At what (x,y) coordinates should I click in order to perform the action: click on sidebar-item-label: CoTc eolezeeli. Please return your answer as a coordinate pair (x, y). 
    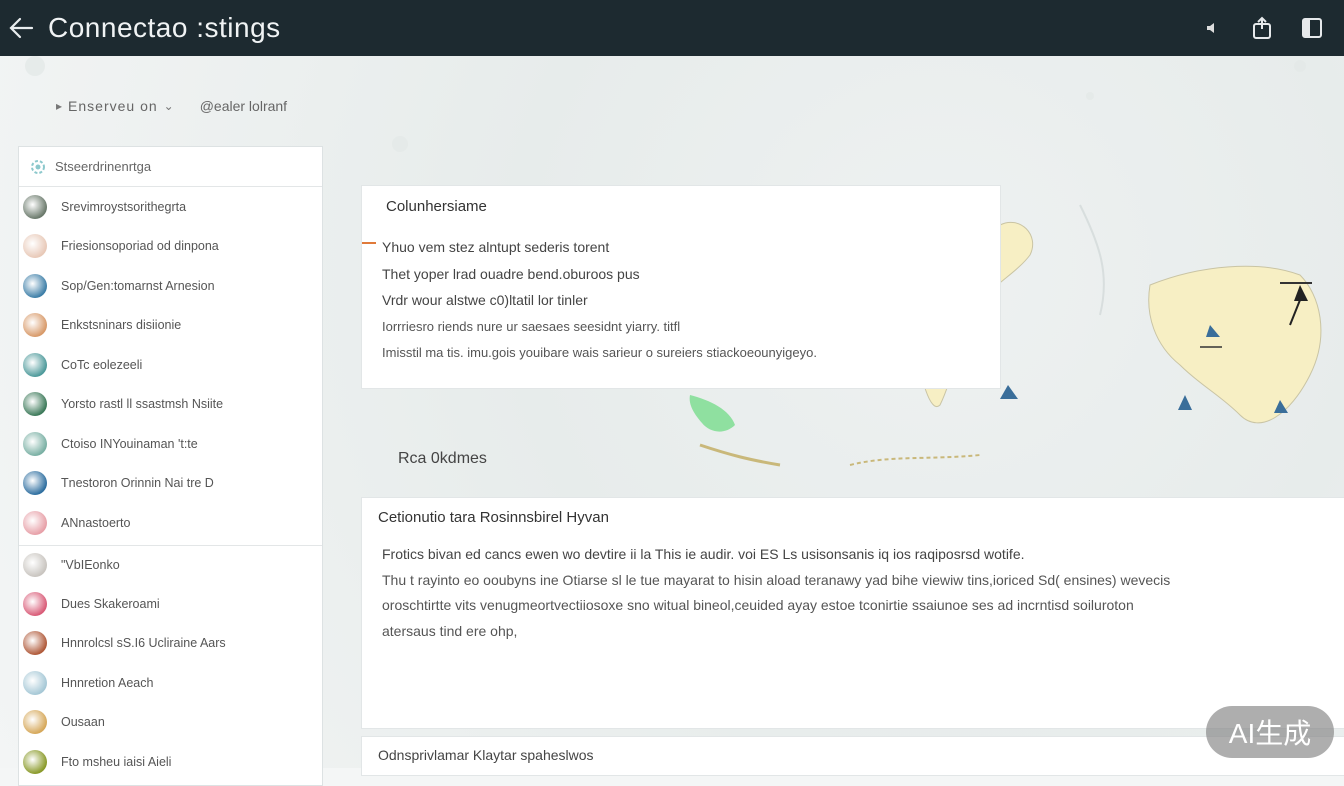
    Looking at the image, I should click on (102, 364).